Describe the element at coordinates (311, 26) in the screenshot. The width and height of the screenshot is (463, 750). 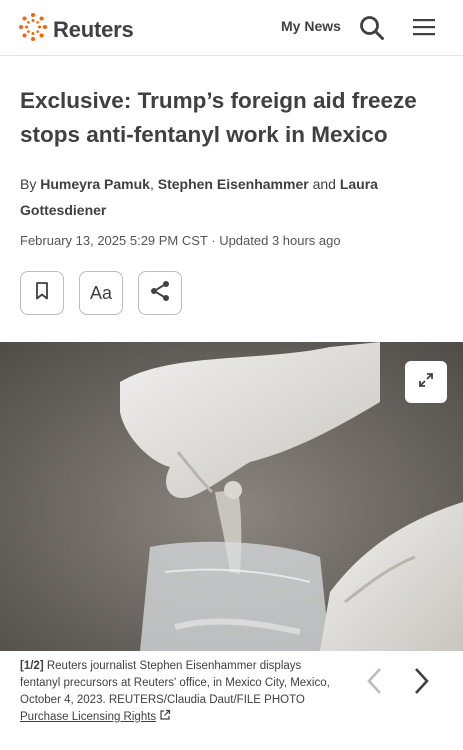
I see `my-news-link: My News` at that location.